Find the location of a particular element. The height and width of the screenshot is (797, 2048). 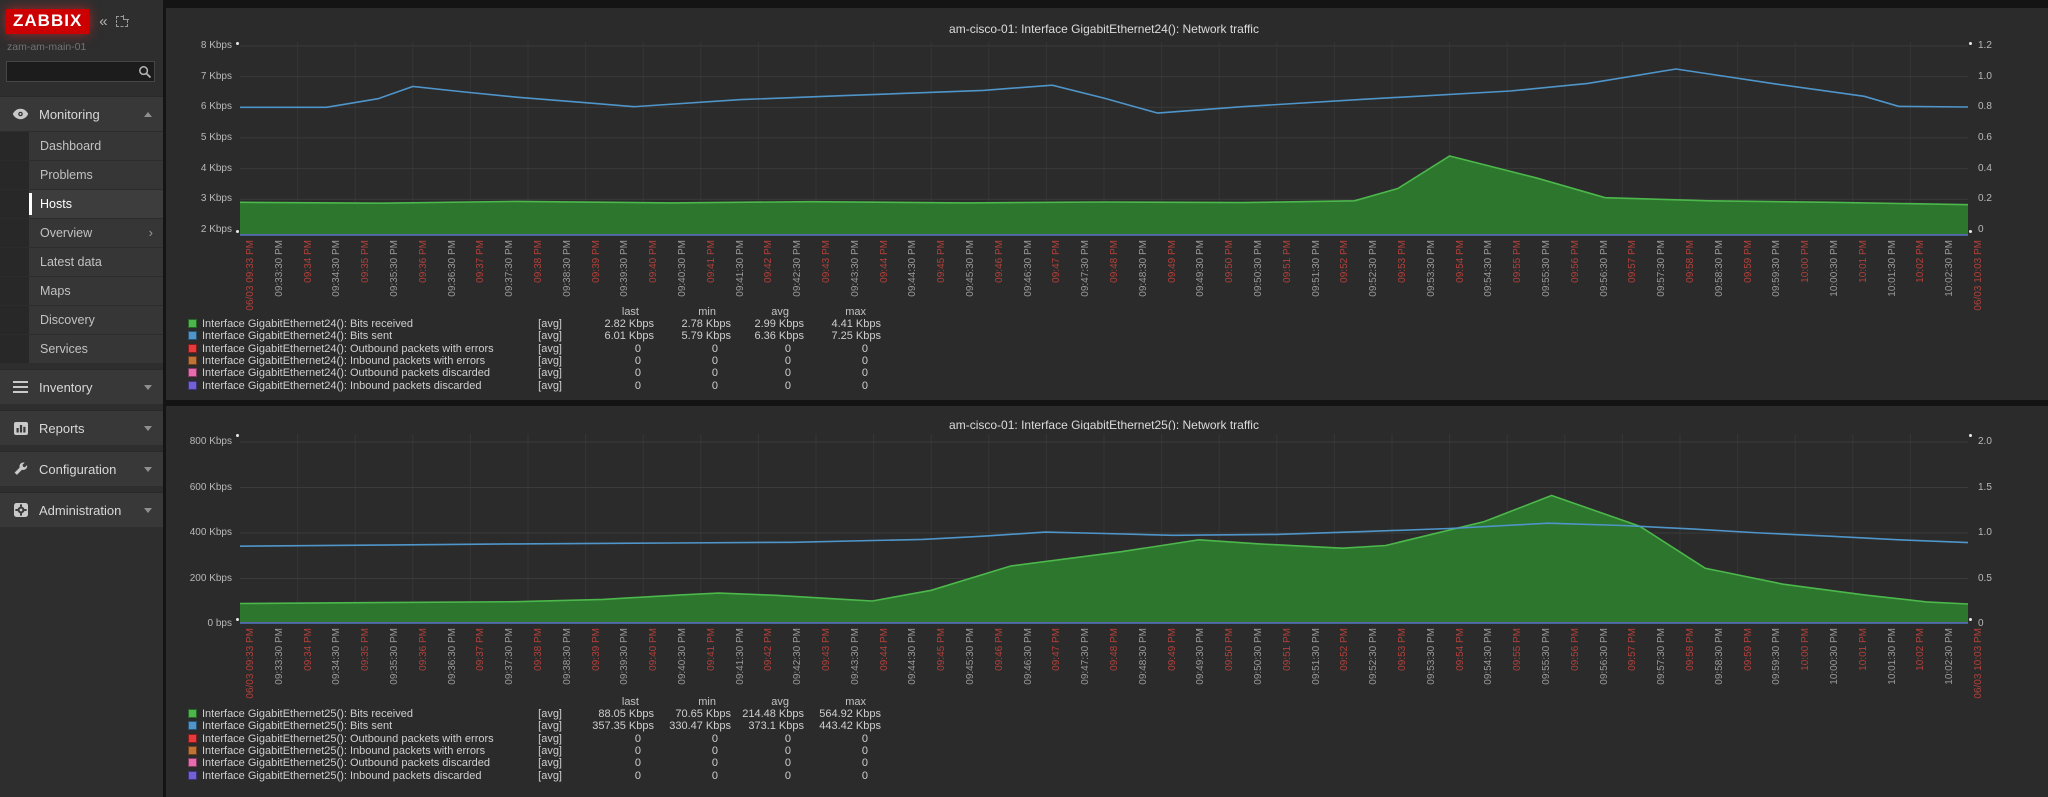

legend-avg-value: 6.36 Kbps is located at coordinates (779, 336).